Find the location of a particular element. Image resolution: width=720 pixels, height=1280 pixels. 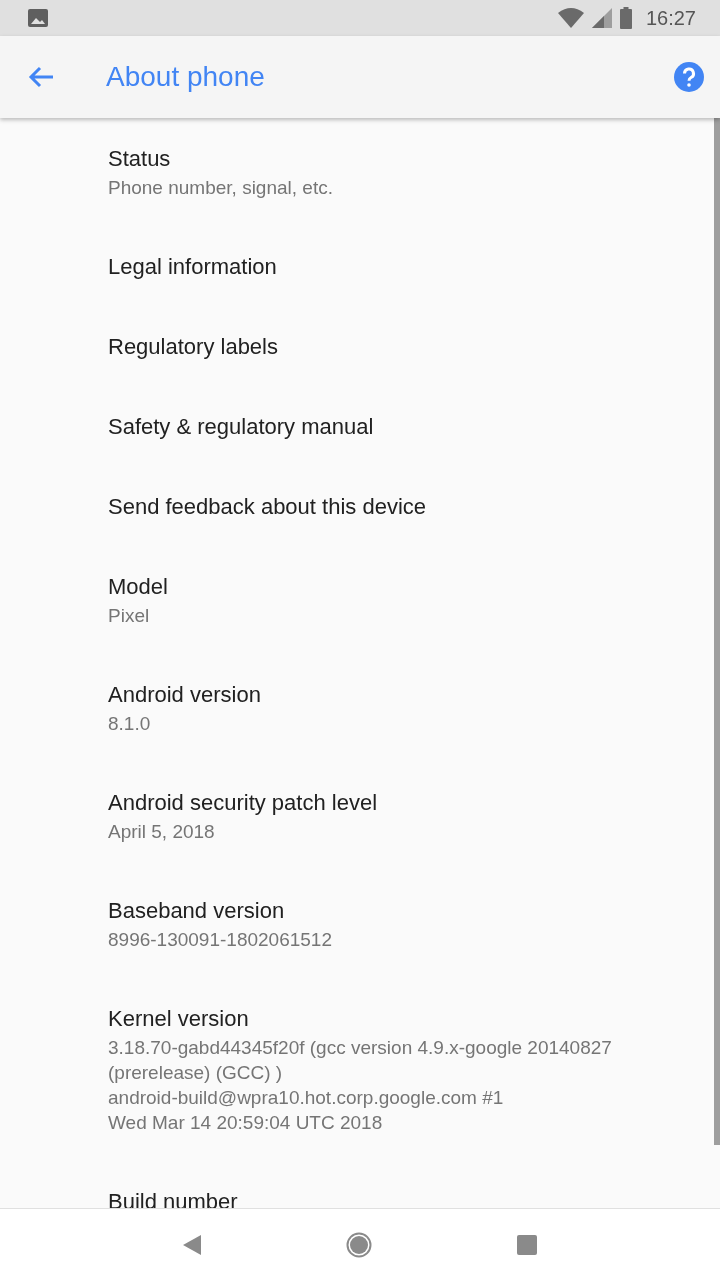

image-icon is located at coordinates (38, 18).